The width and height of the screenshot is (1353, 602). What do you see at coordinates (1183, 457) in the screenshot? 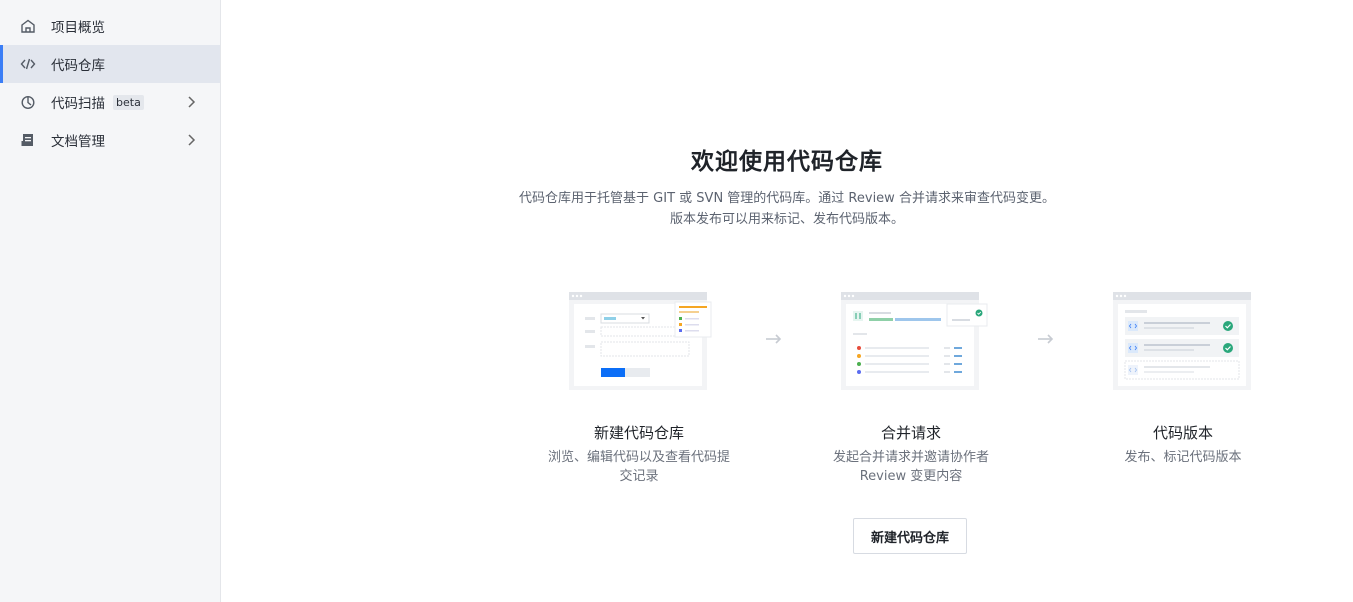
I see `feature-description: 发布、标记代码版本` at bounding box center [1183, 457].